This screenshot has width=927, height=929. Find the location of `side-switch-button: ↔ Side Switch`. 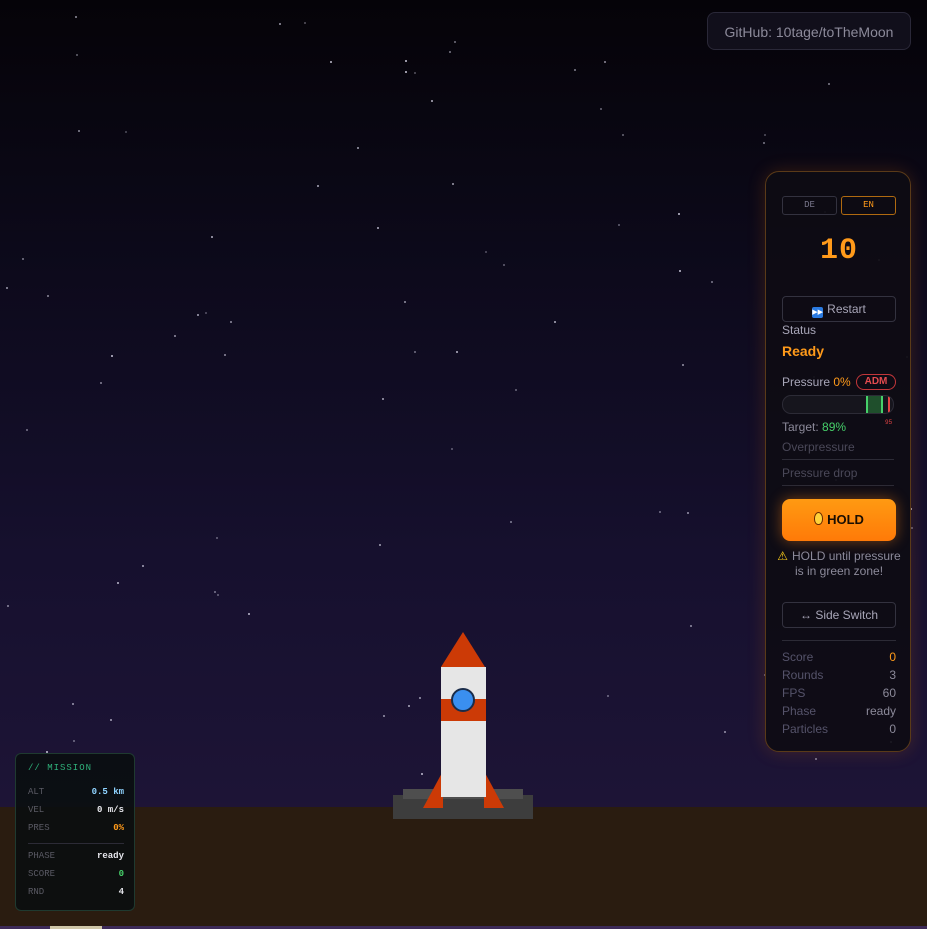

side-switch-button: ↔ Side Switch is located at coordinates (839, 615).